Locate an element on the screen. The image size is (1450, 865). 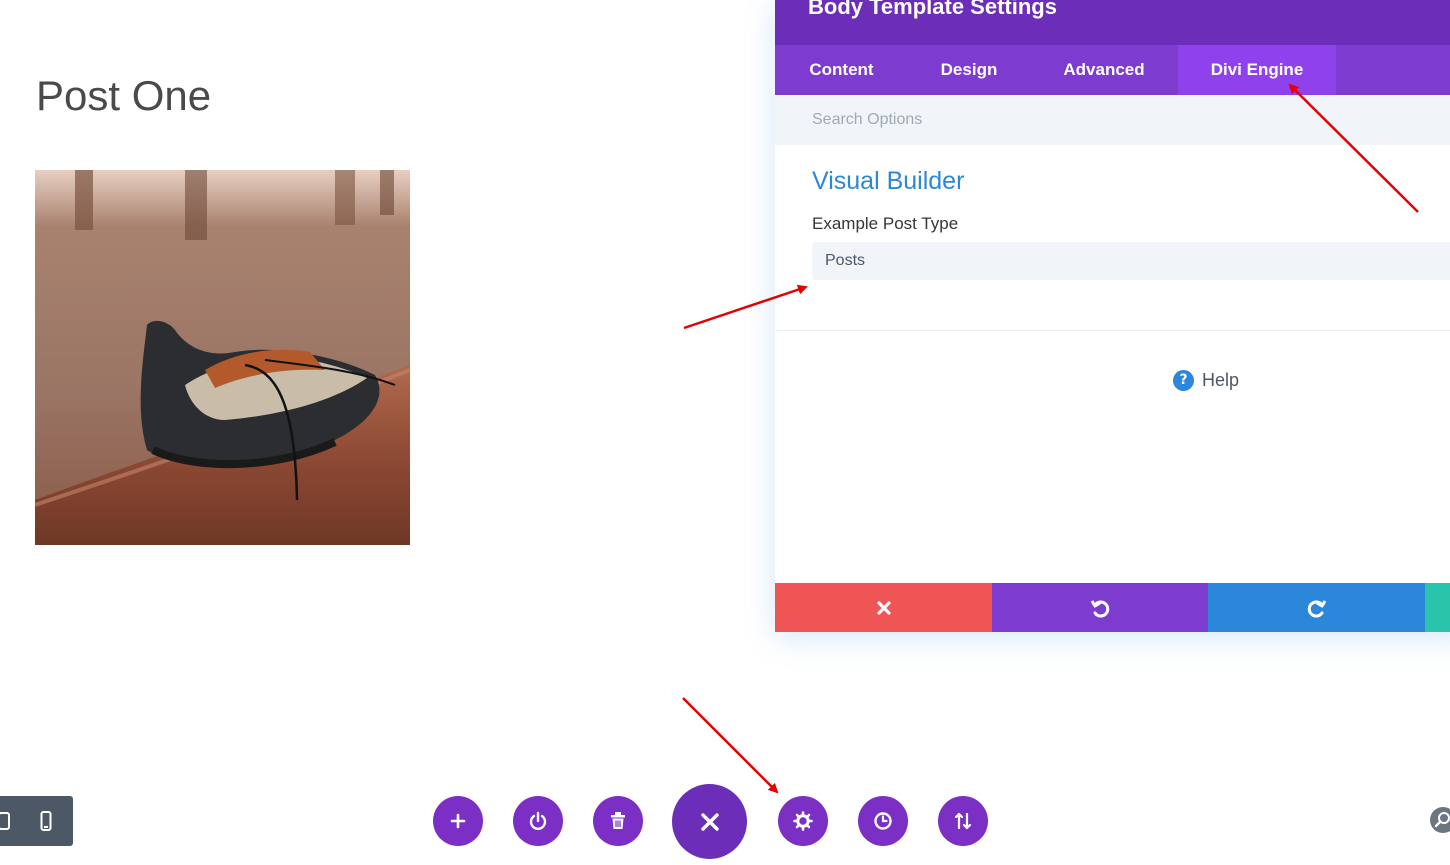
phone-icon is located at coordinates (46, 821).